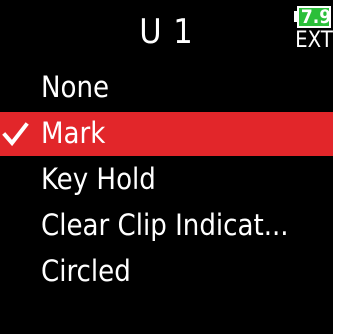  Describe the element at coordinates (166, 88) in the screenshot. I see `menu-item-none: None` at that location.